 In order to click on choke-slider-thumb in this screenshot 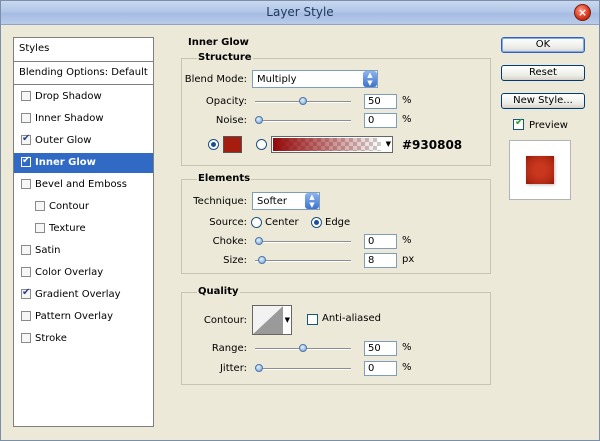, I will do `click(259, 241)`.